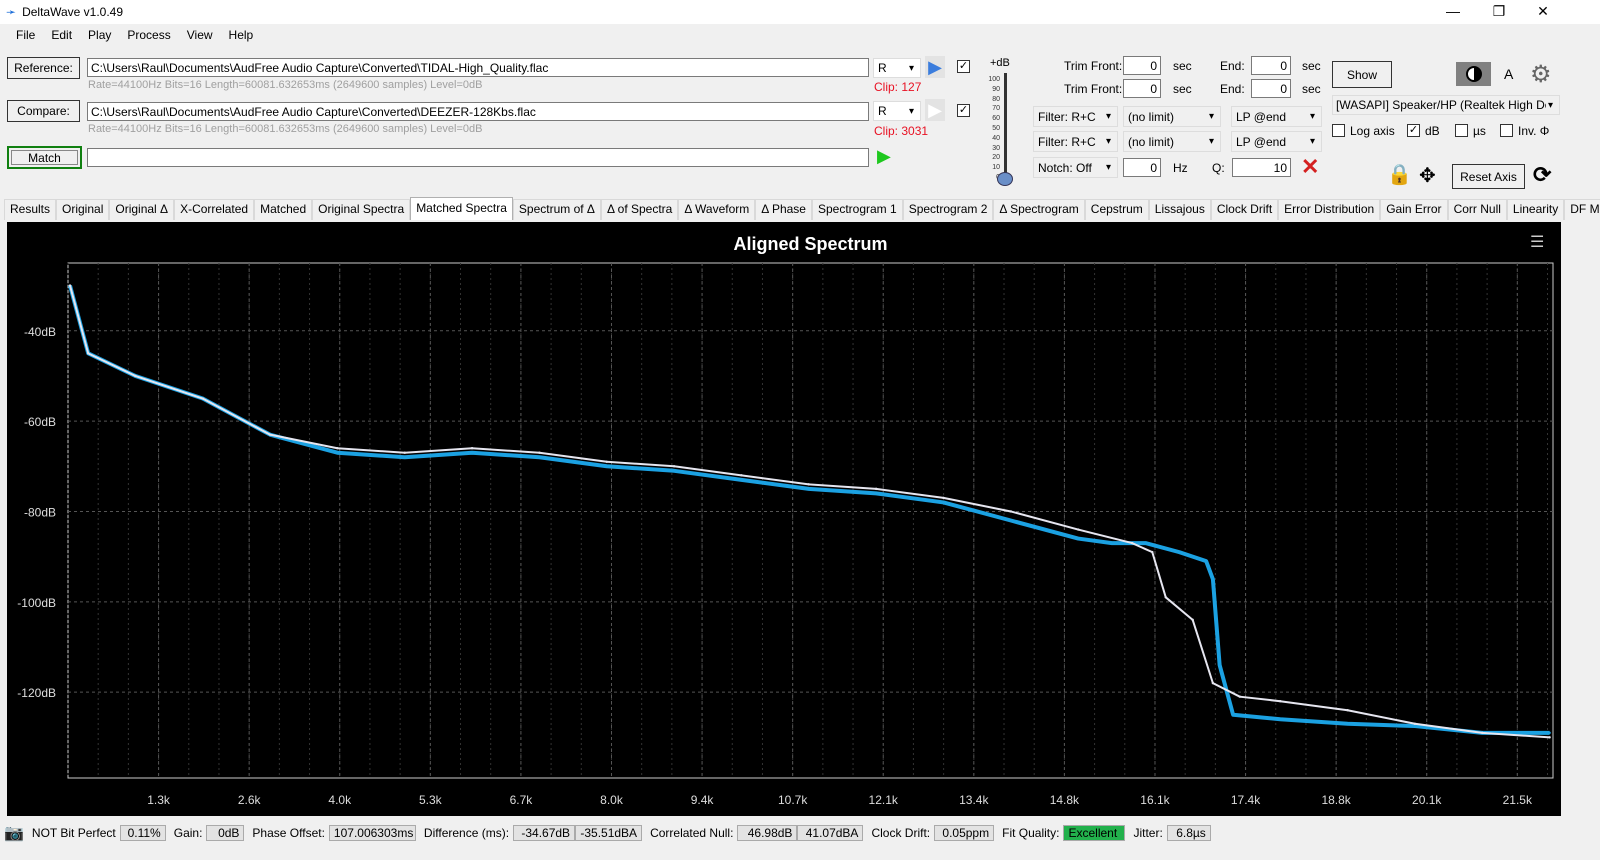 The image size is (1600, 860). What do you see at coordinates (1477, 209) in the screenshot?
I see `tab-19: Corr Null` at bounding box center [1477, 209].